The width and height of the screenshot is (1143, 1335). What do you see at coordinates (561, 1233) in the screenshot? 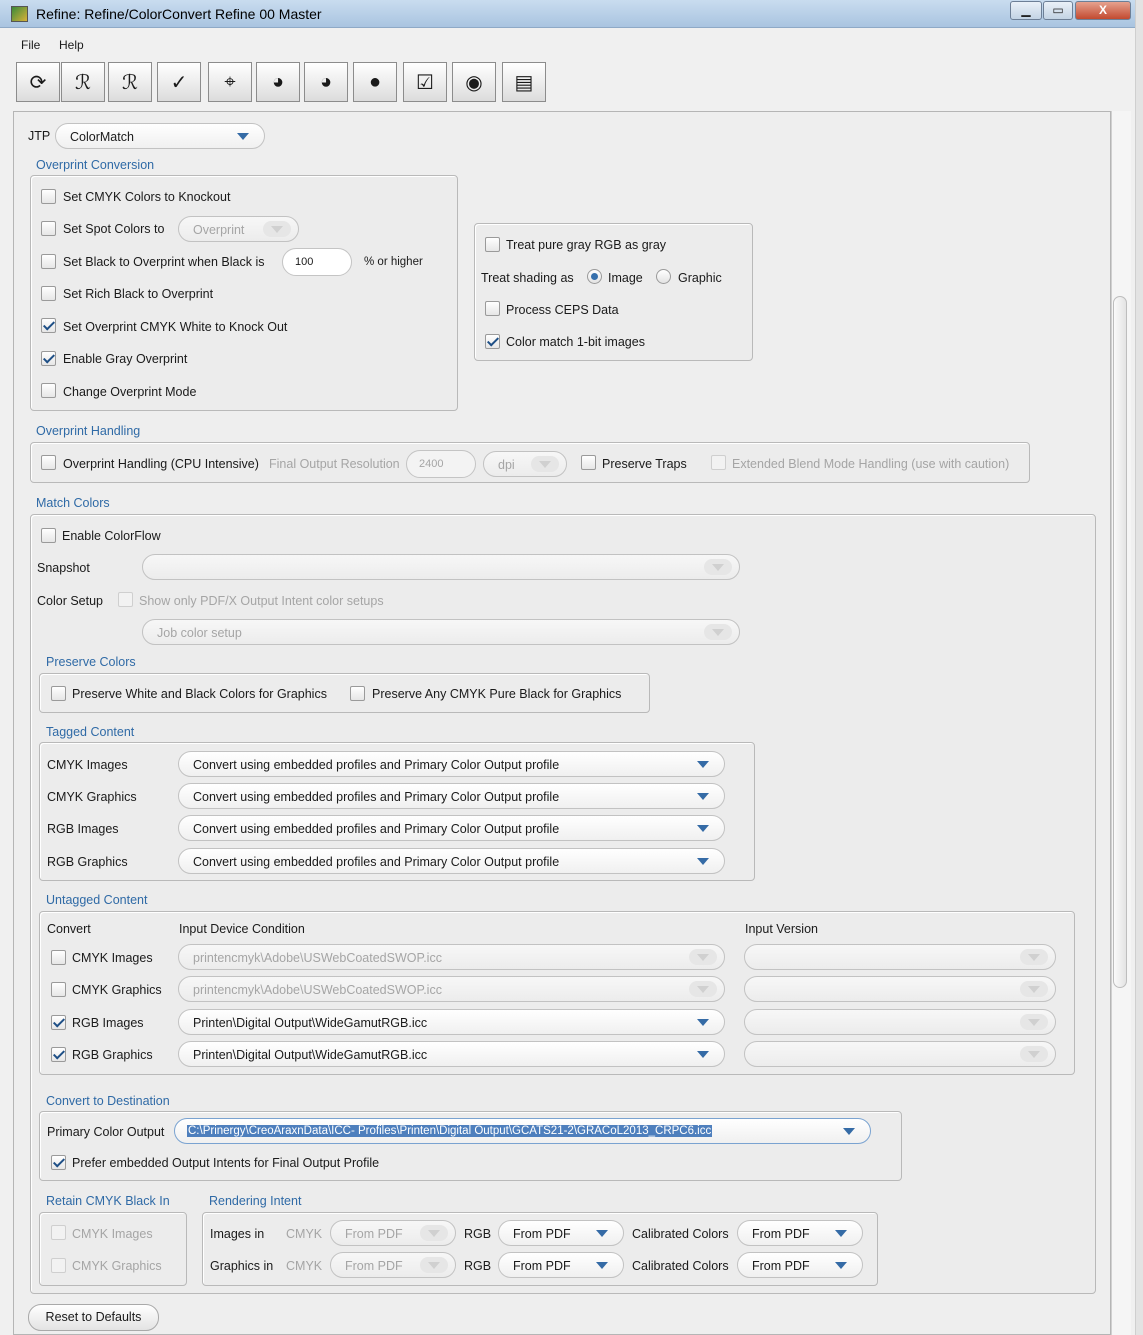
I see `images-rgb-intent-select: From PDF` at bounding box center [561, 1233].